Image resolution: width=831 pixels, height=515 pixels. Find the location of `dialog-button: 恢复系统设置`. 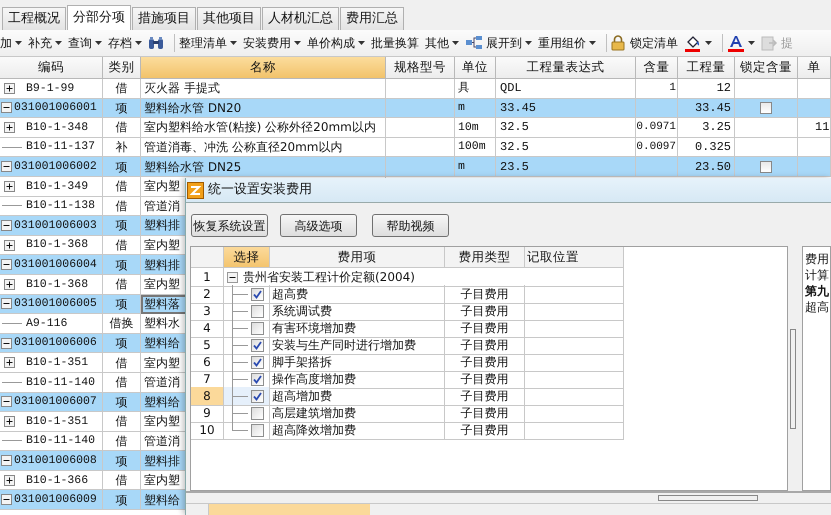

dialog-button: 恢复系统设置 is located at coordinates (229, 225).